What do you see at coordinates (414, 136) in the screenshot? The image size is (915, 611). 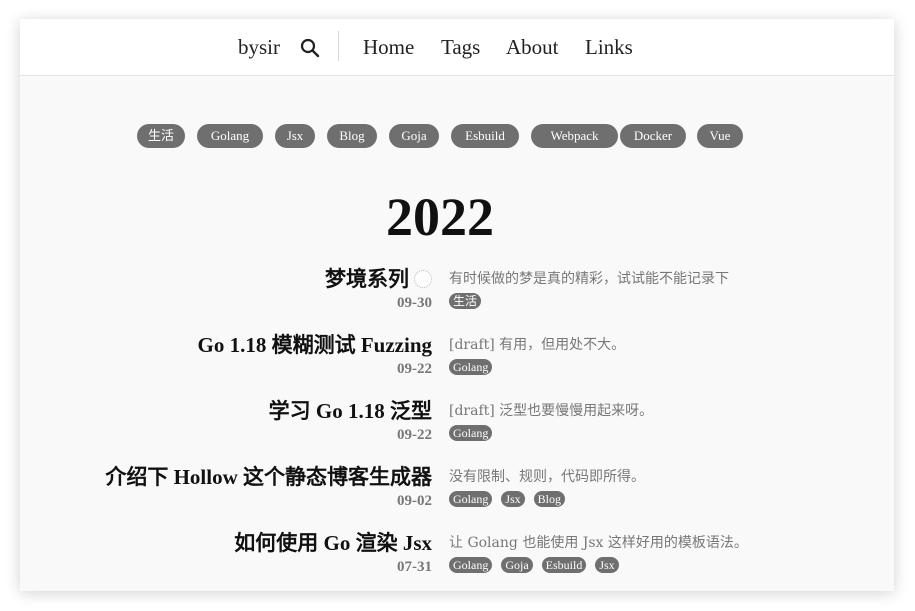 I see `tag-goja: Goja` at bounding box center [414, 136].